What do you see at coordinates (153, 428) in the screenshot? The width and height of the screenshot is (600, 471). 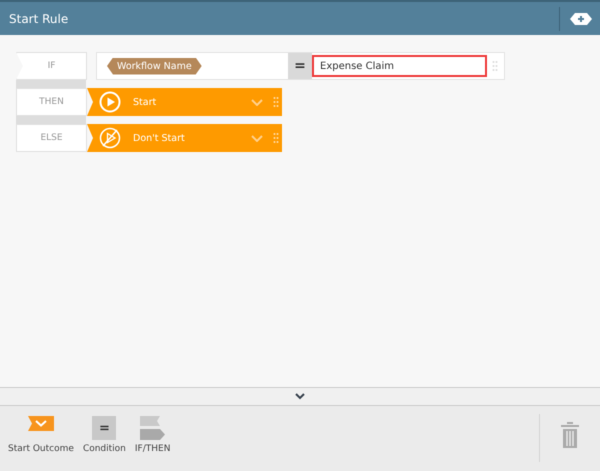 I see `if-then-icon` at bounding box center [153, 428].